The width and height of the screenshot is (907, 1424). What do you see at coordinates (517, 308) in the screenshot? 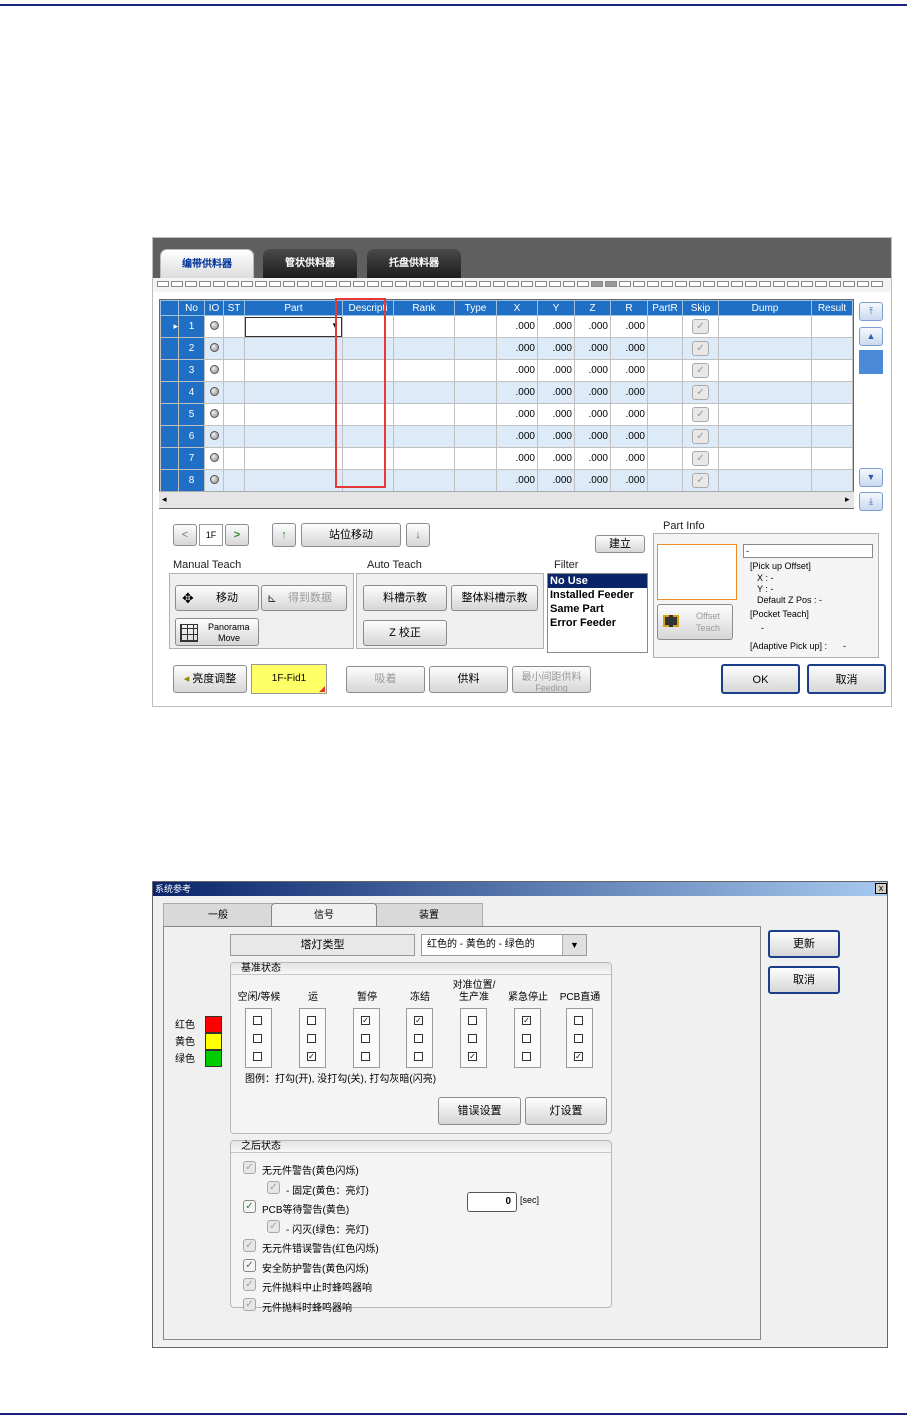
I see `col-x: X` at bounding box center [517, 308].